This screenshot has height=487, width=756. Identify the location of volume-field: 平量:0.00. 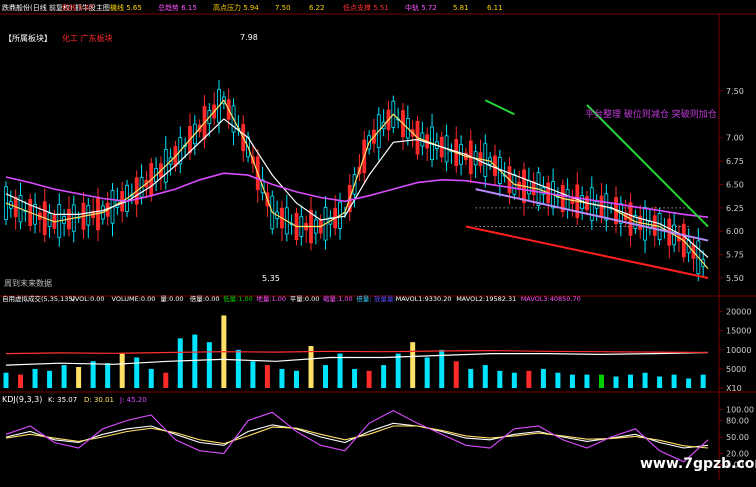
(305, 299).